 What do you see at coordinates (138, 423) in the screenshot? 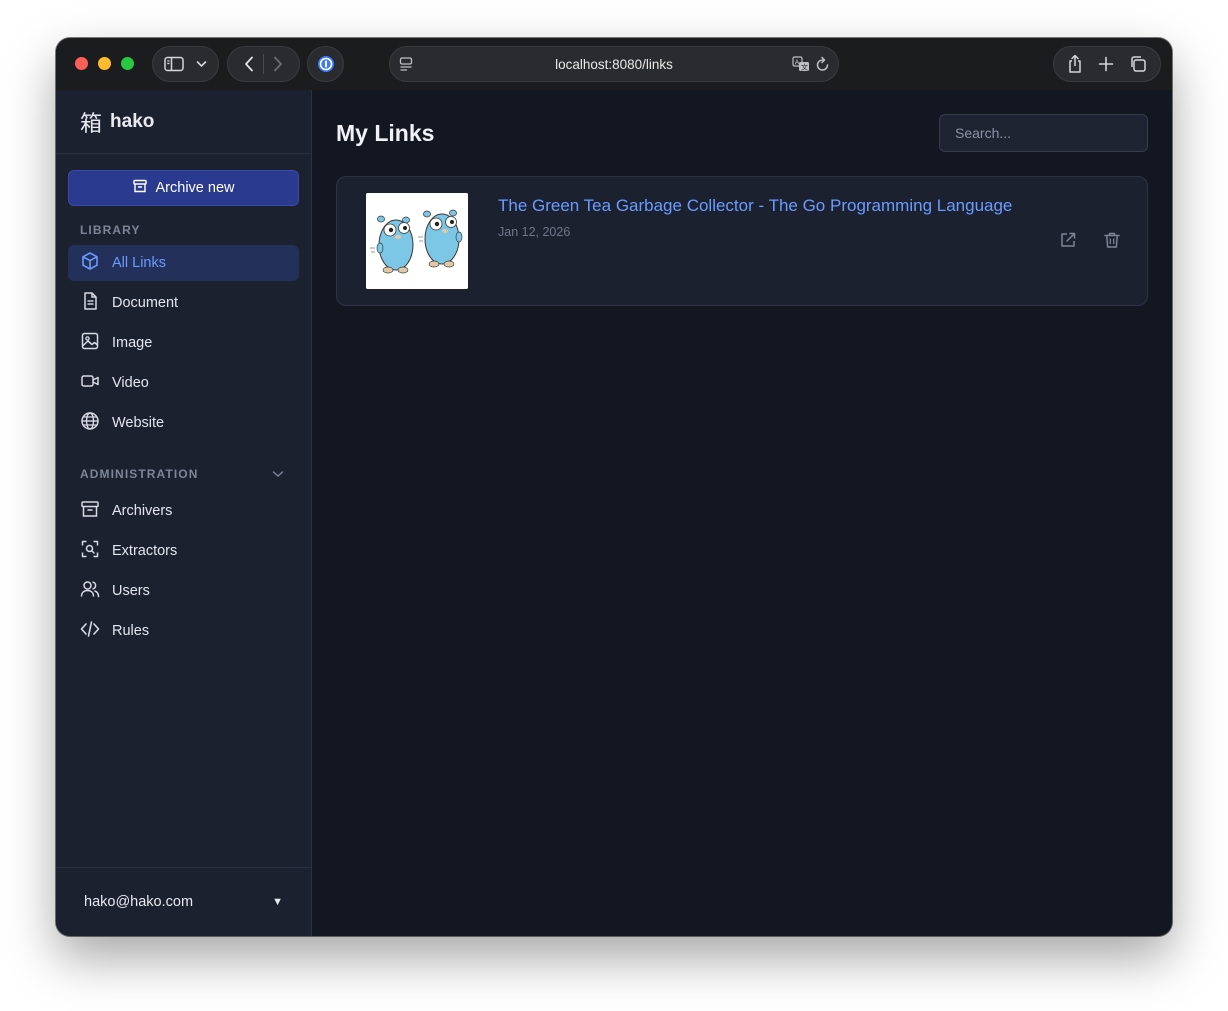
I see `sidebar-item-label: Website` at bounding box center [138, 423].